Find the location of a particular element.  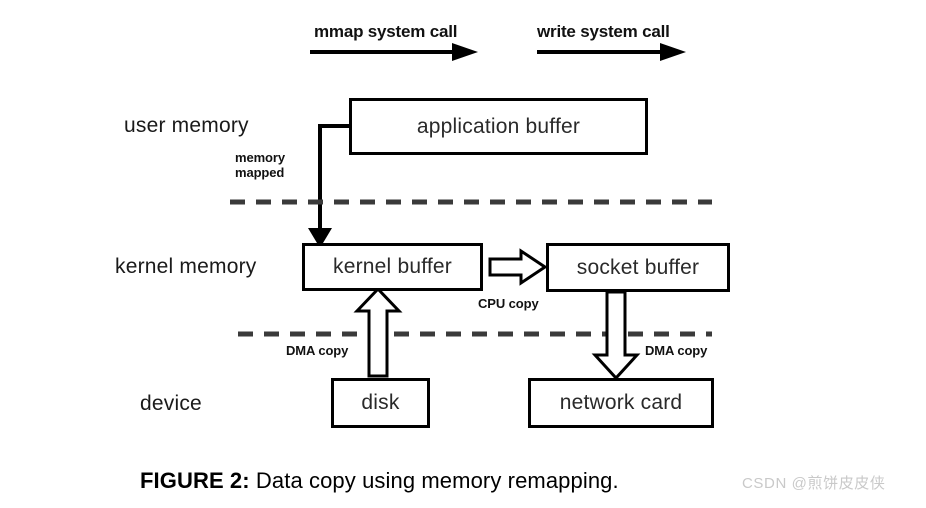

disk-label: disk is located at coordinates (380, 402).